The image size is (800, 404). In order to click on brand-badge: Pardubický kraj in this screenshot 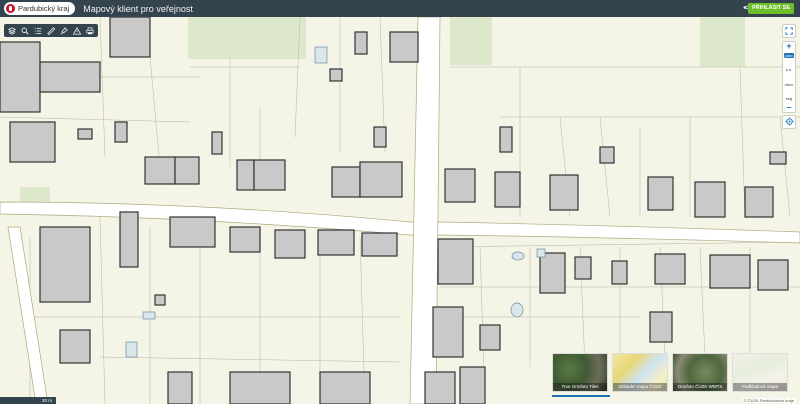, I will do `click(40, 8)`.